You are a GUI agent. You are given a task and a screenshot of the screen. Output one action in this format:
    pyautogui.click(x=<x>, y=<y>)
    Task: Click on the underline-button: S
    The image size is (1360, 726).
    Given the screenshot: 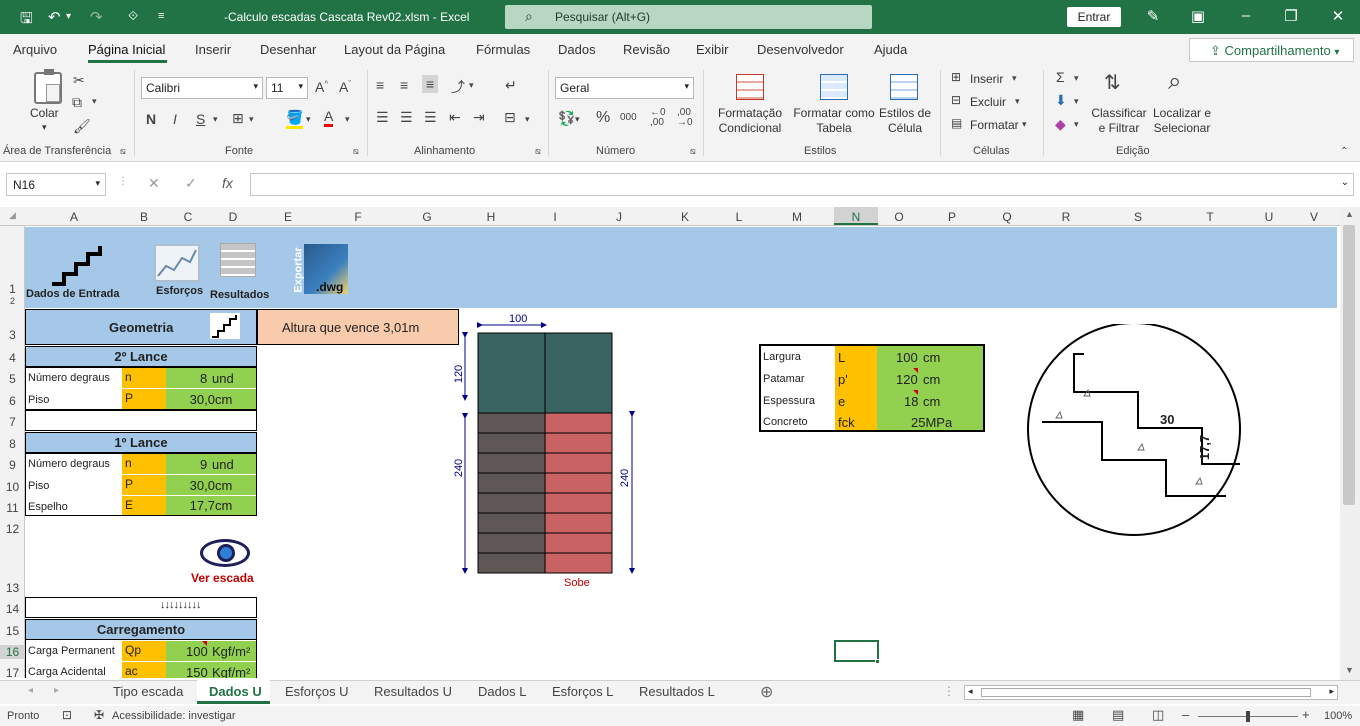 What is the action you would take?
    pyautogui.click(x=200, y=119)
    